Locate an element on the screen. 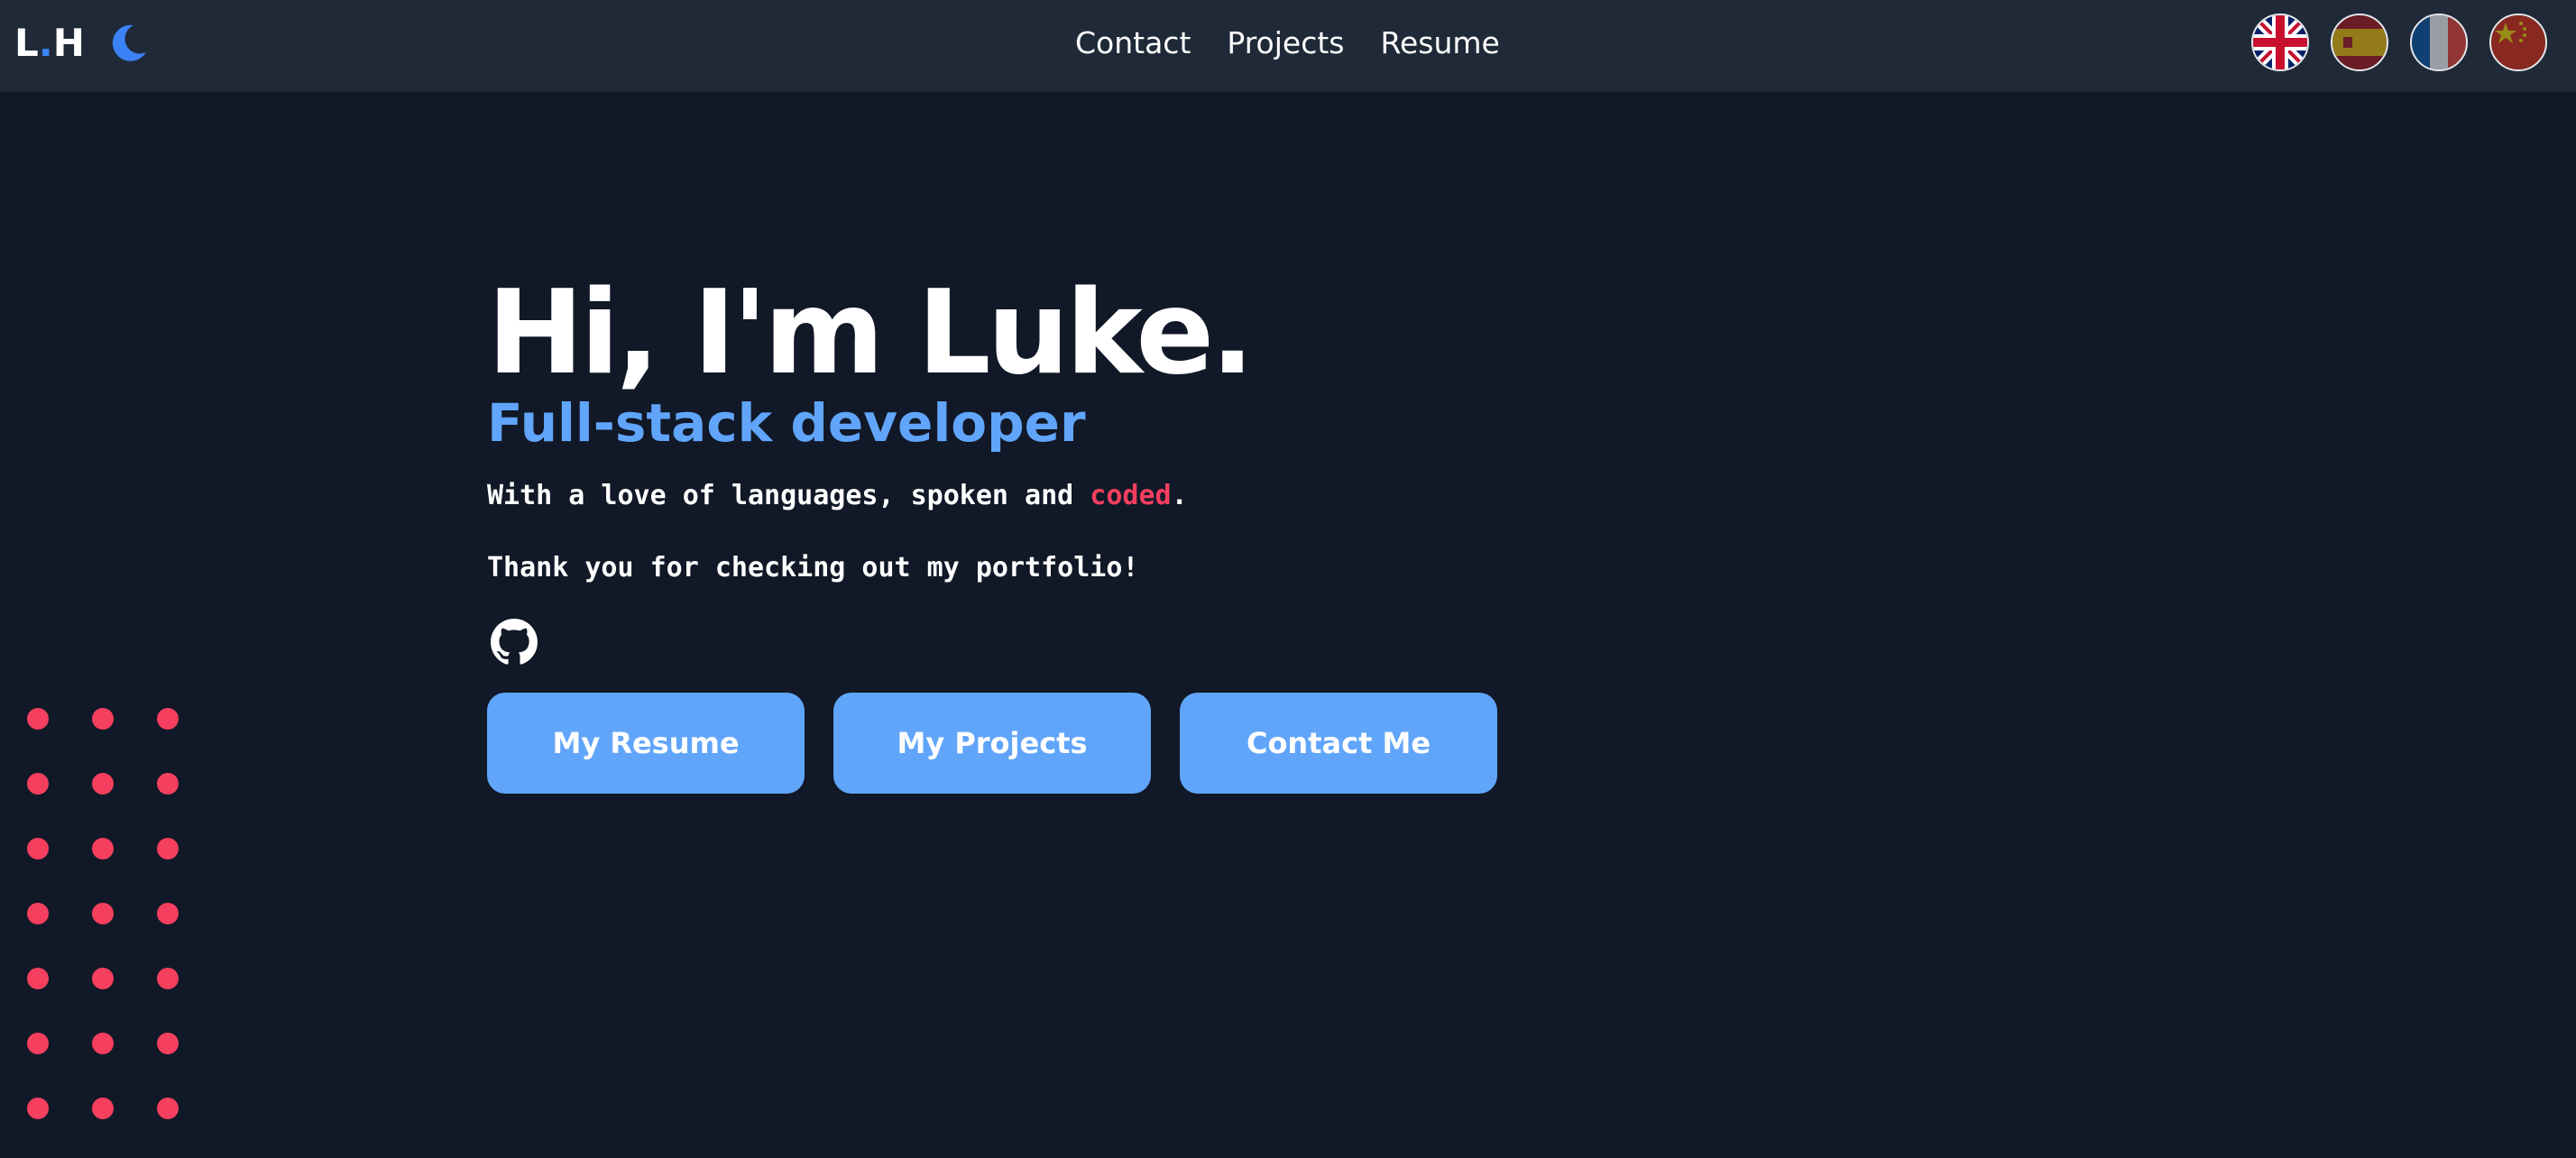 The image size is (2576, 1158). hero-subtitle: Full-stack developer is located at coordinates (786, 423).